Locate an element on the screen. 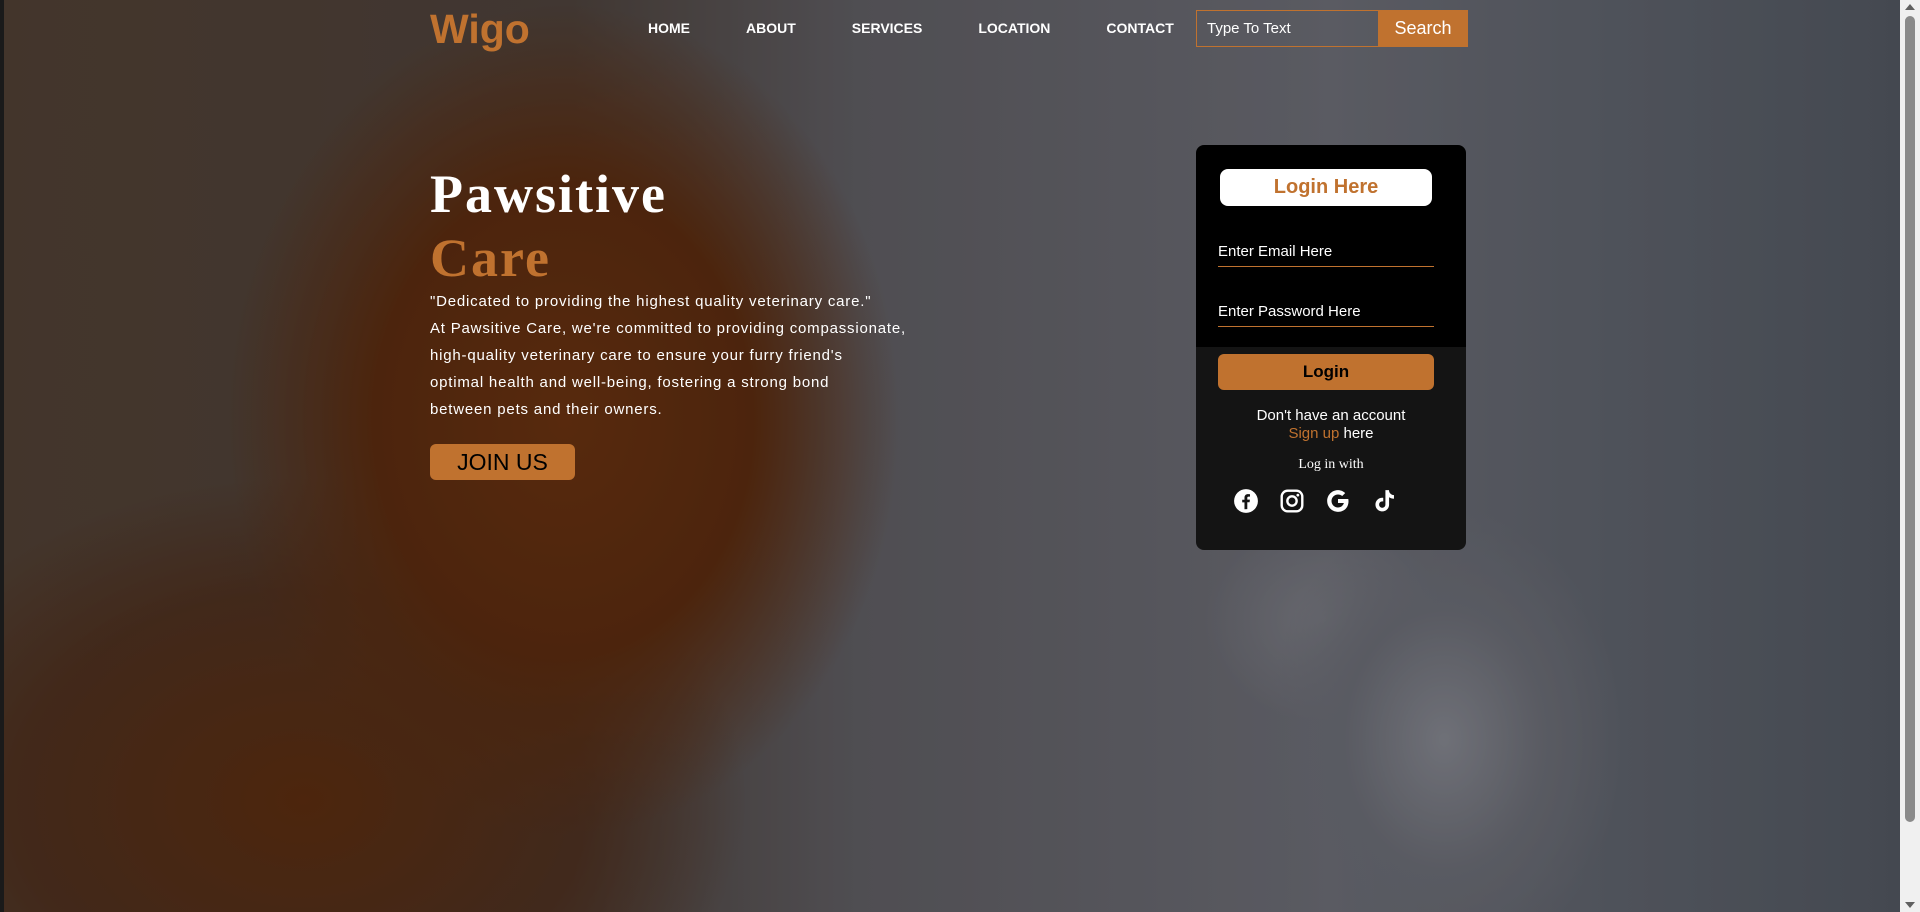 This screenshot has width=1920, height=912. join-us-button: JOIN US is located at coordinates (502, 462).